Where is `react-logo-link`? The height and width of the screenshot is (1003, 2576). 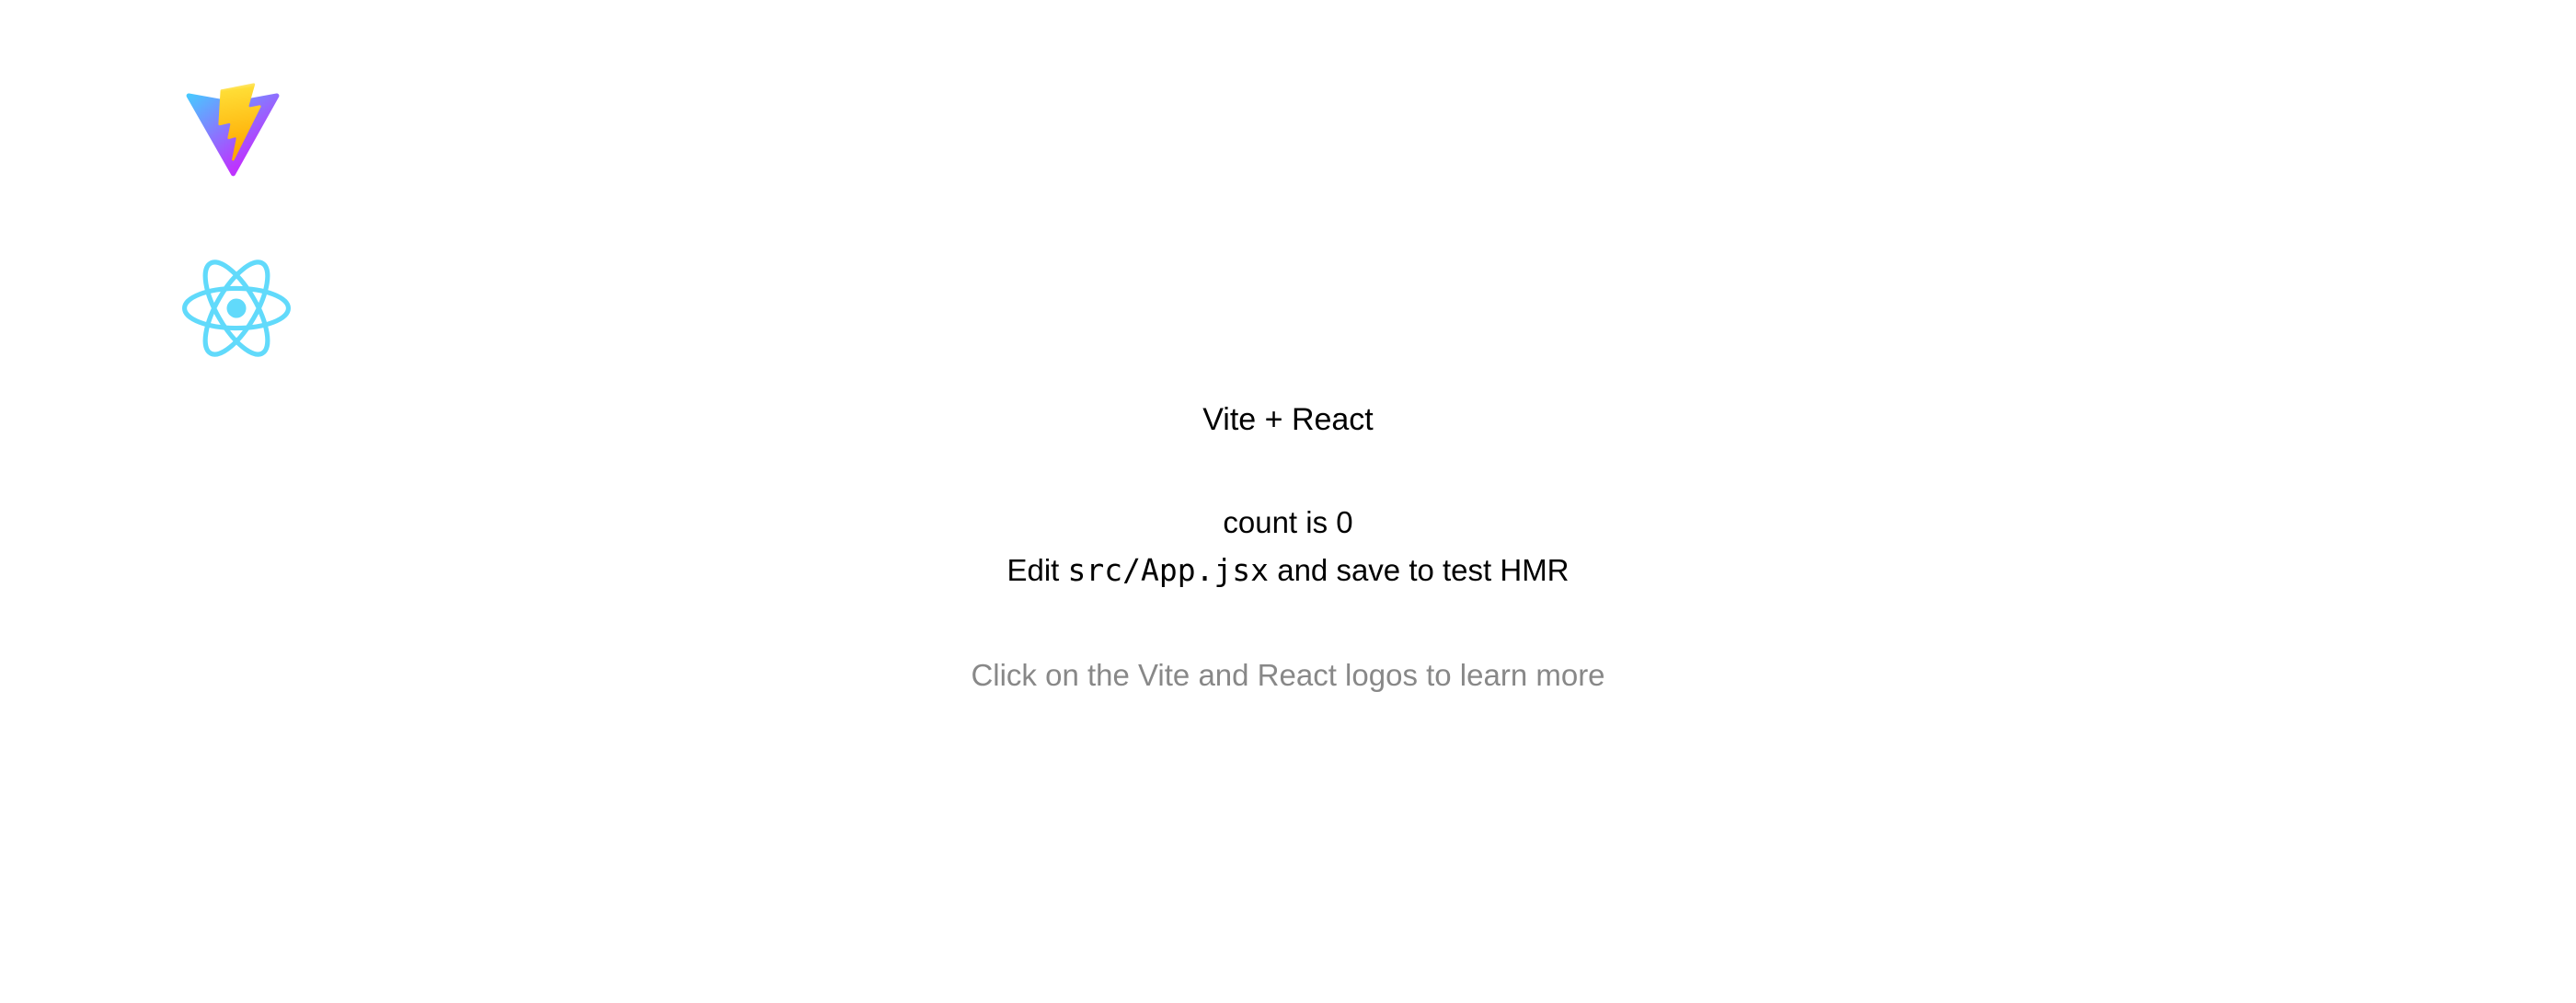
react-logo-link is located at coordinates (236, 308).